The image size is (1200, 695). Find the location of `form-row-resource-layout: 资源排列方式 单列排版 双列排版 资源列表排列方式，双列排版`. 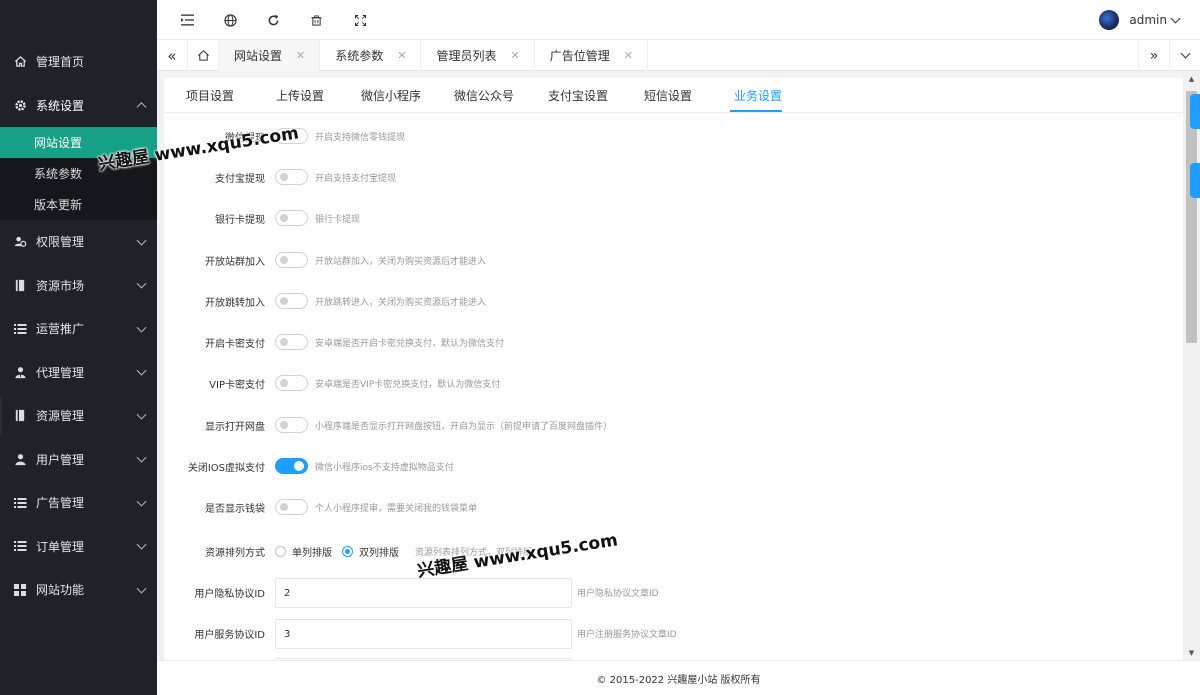

form-row-resource-layout: 资源排列方式 单列排版 双列排版 资源列表排列方式，双列排版 is located at coordinates (673, 552).